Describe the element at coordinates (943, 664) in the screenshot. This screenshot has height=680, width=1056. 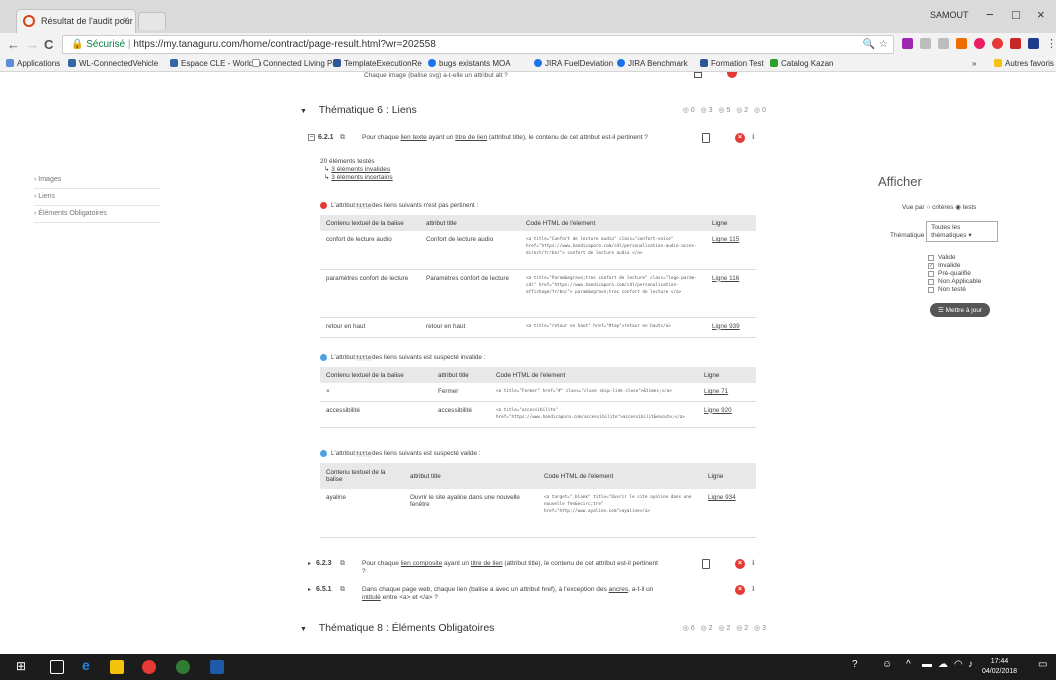
I see `cloud-icon: ☁` at that location.